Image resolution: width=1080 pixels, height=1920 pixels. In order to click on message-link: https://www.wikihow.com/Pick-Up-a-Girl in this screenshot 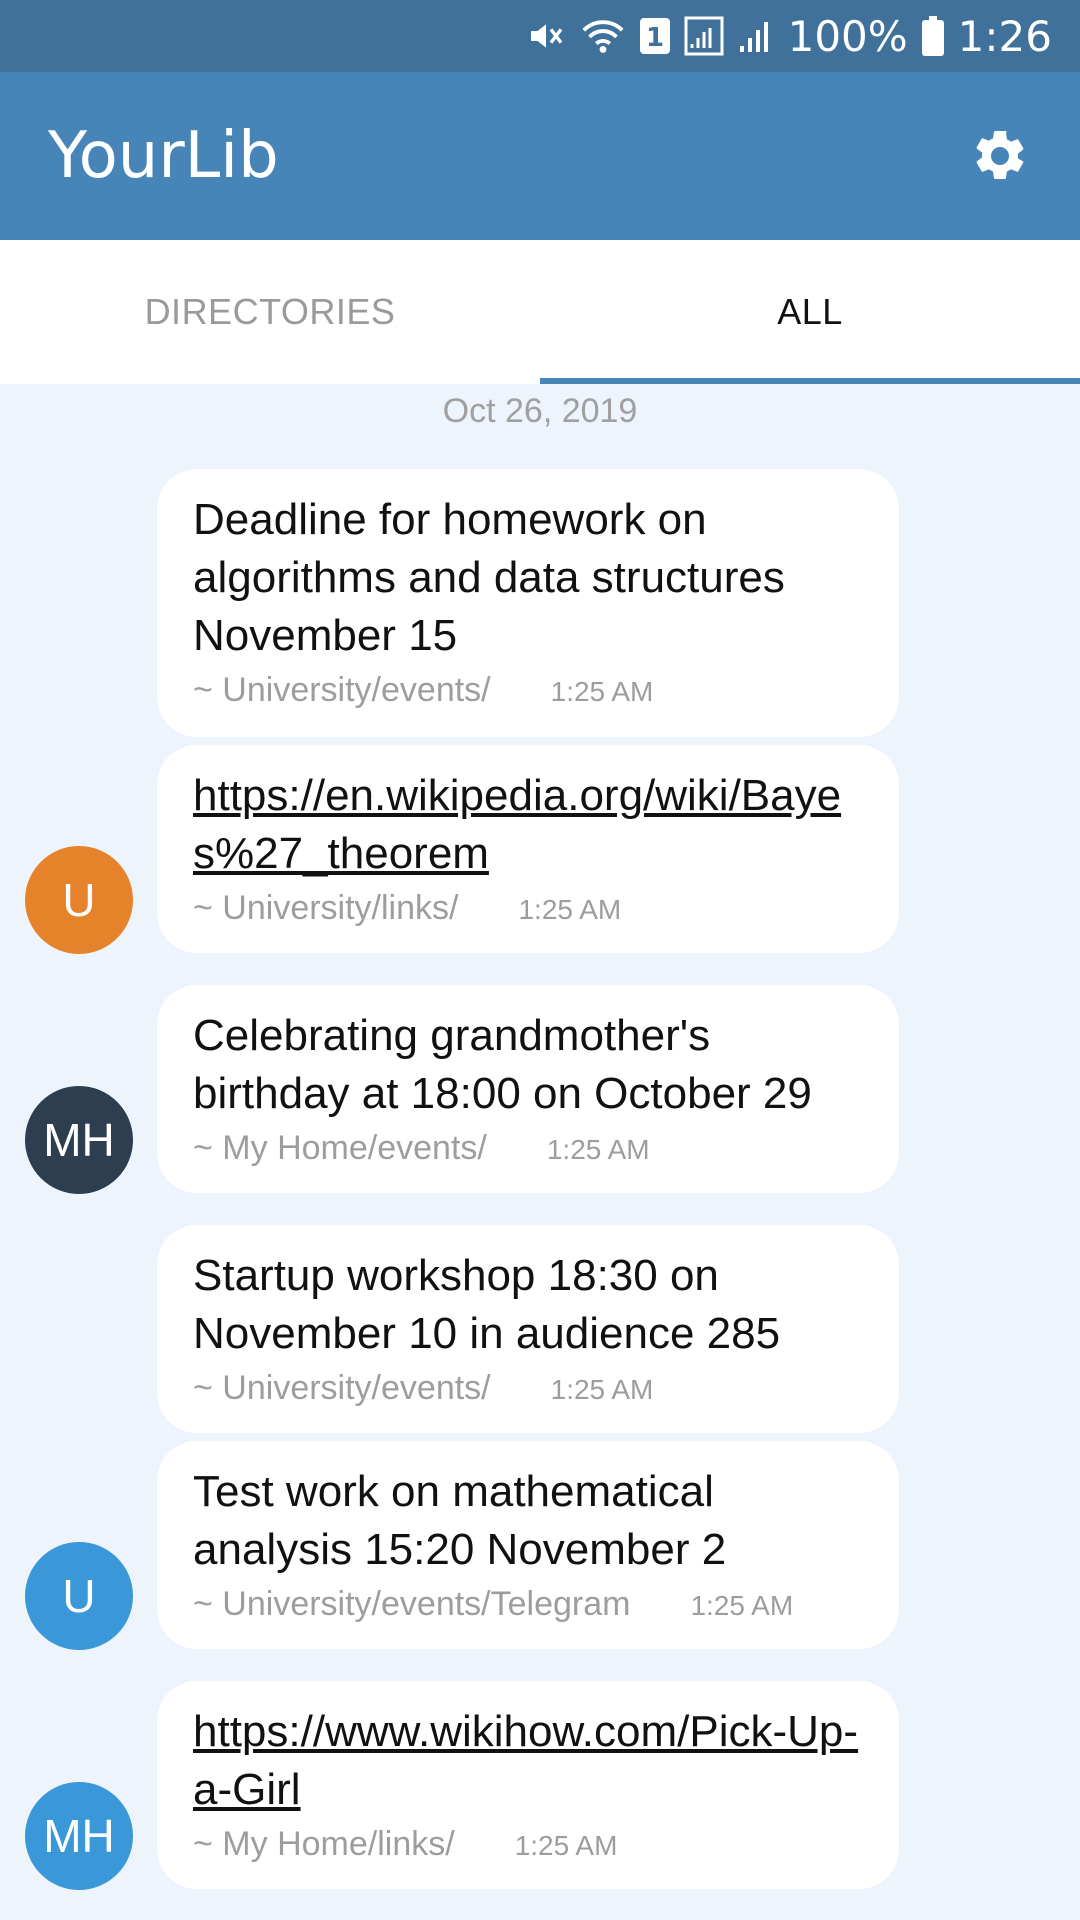, I will do `click(528, 1761)`.